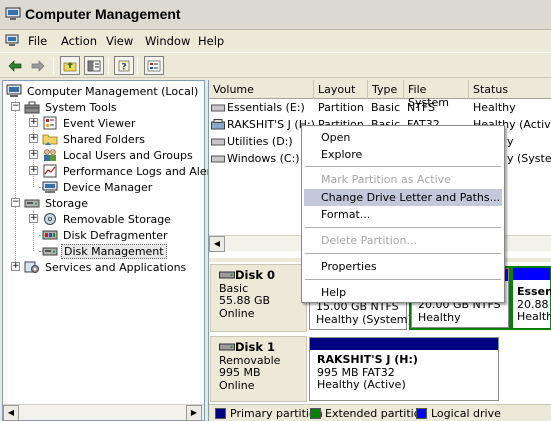 The width and height of the screenshot is (551, 421). Describe the element at coordinates (167, 41) in the screenshot. I see `menu-window: Window` at that location.